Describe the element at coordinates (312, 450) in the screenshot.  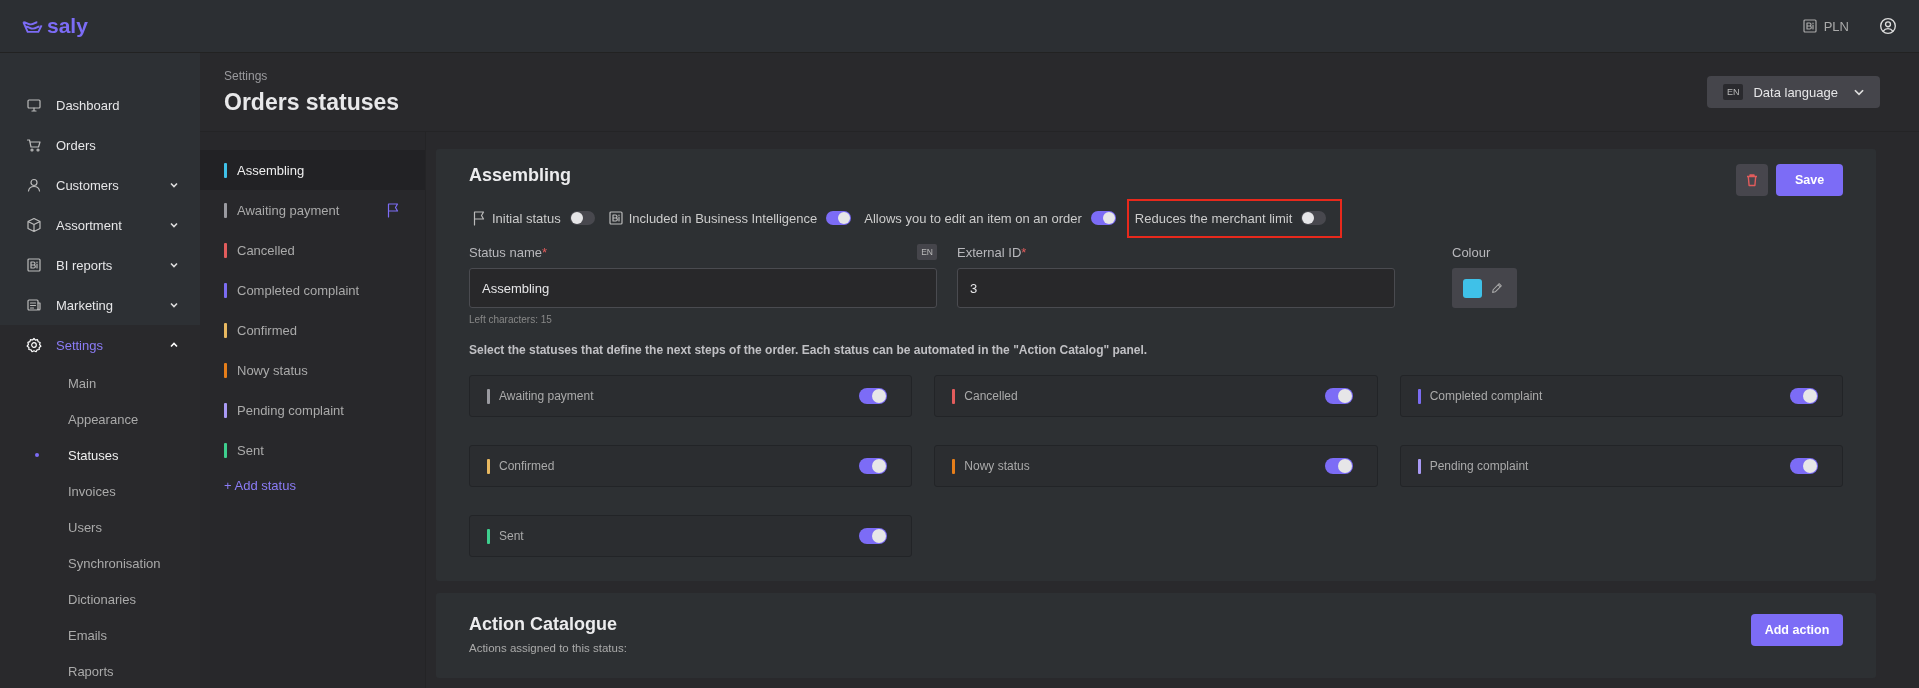
I see `status-list-item: Sent` at that location.